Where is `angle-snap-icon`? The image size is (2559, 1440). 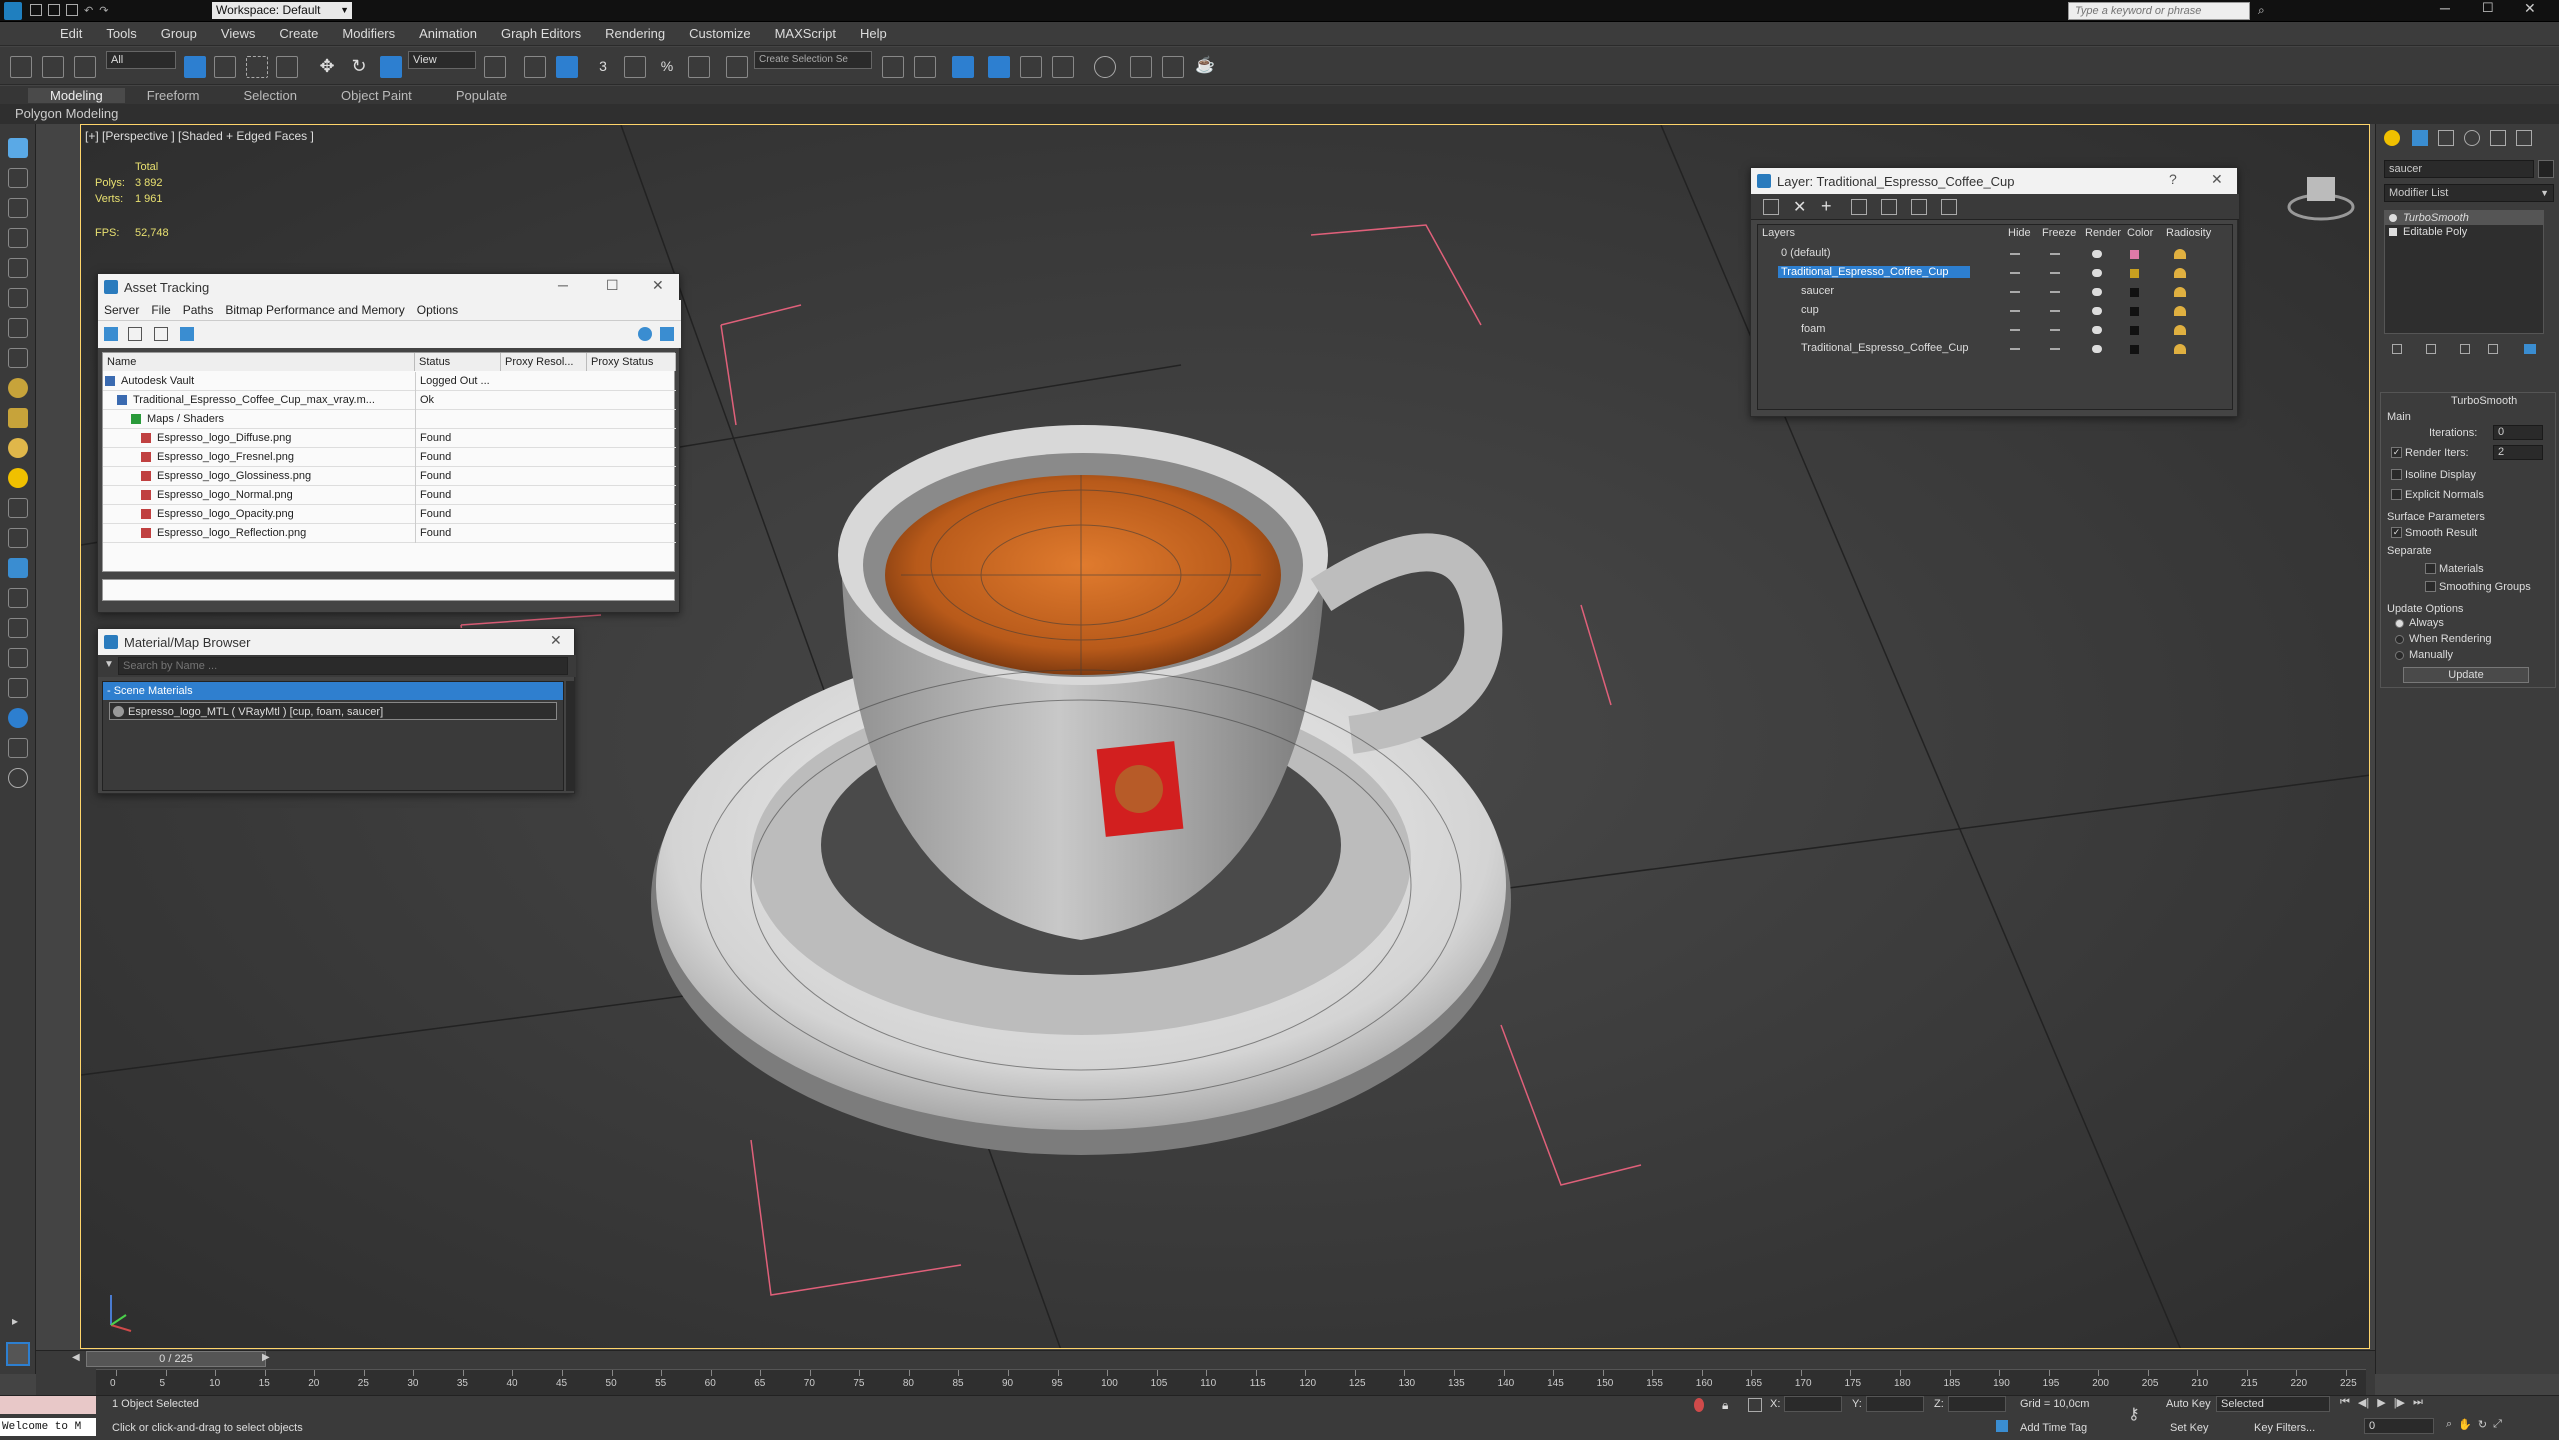 angle-snap-icon is located at coordinates (635, 67).